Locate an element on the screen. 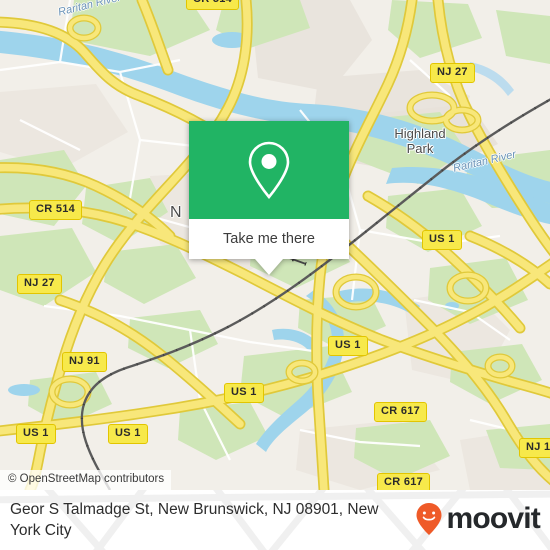 Image resolution: width=550 pixels, height=550 pixels. take-me-there-label: Take me there is located at coordinates (269, 239).